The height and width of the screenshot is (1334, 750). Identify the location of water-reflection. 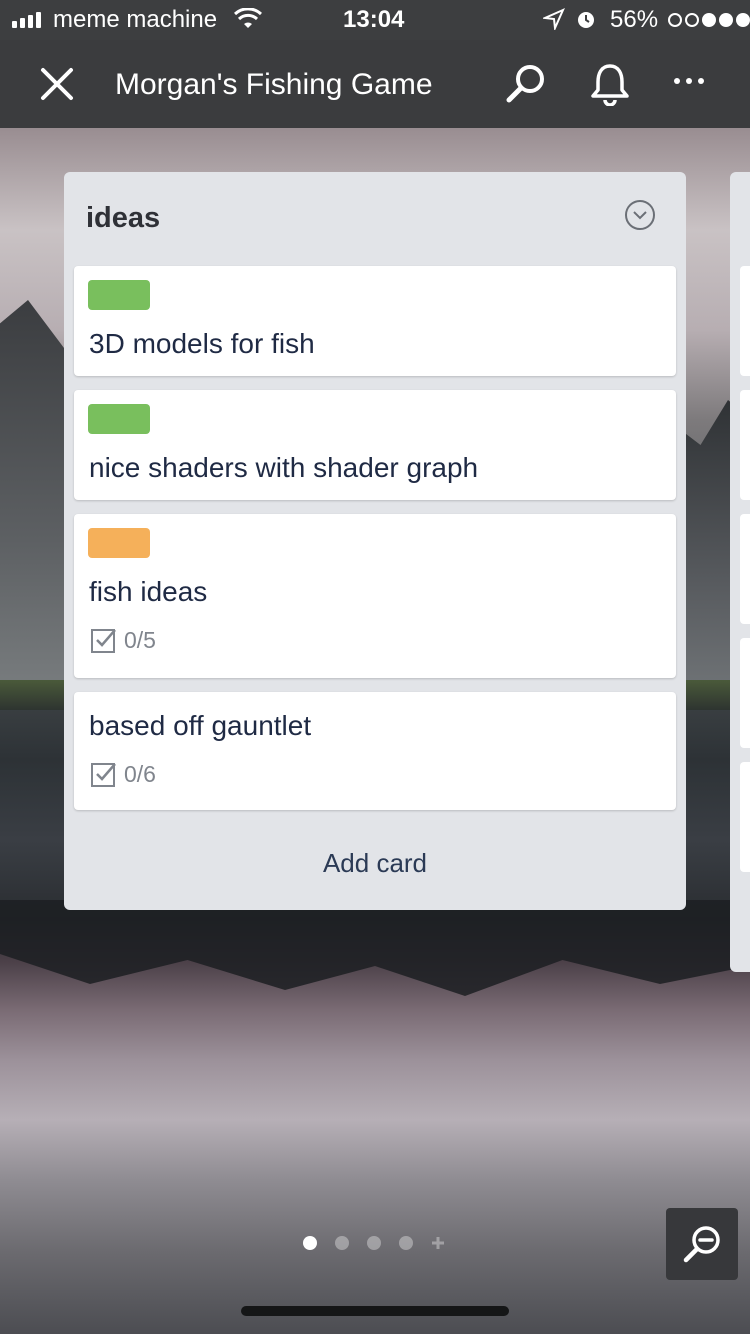
(375, 948).